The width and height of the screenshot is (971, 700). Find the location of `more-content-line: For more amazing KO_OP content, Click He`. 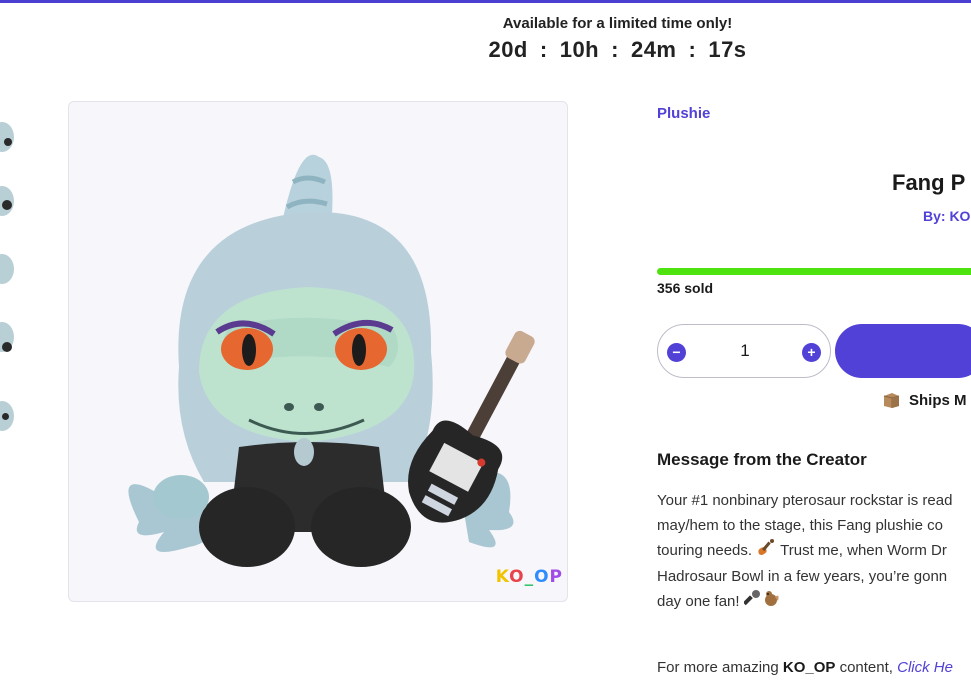

more-content-line: For more amazing KO_OP content, Click He is located at coordinates (805, 667).